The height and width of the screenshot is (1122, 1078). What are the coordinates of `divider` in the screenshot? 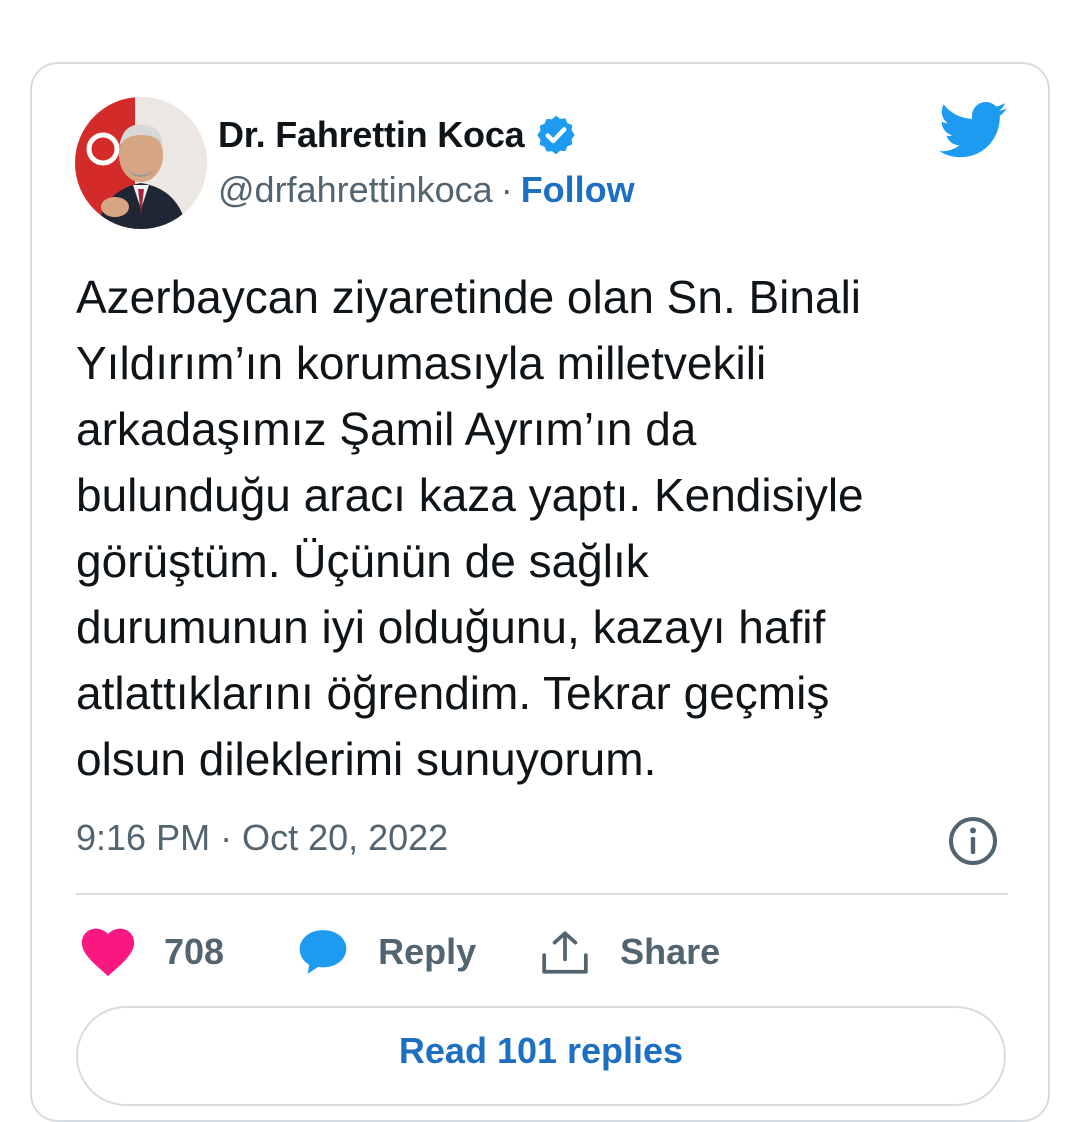 It's located at (542, 894).